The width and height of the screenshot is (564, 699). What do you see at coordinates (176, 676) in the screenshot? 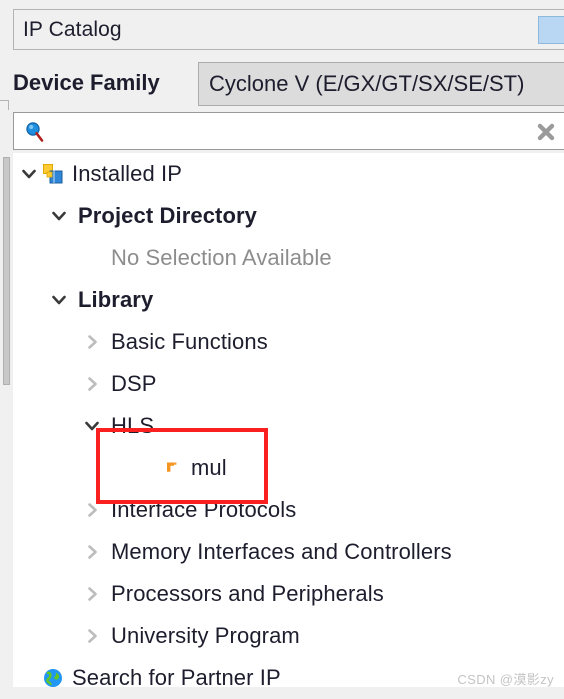
I see `tree-row-label: Search for Partner IP` at bounding box center [176, 676].